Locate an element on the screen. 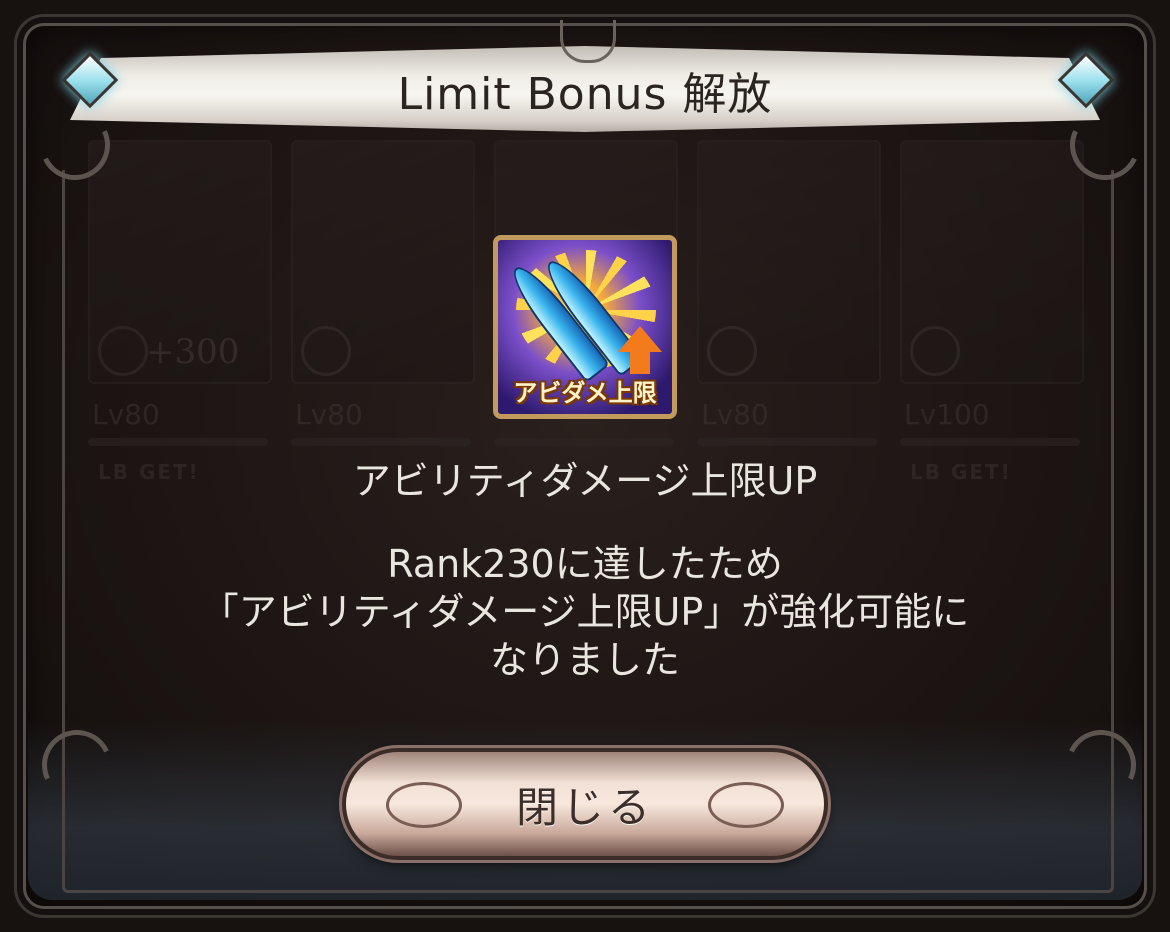  message-line: なりました is located at coordinates (584, 660).